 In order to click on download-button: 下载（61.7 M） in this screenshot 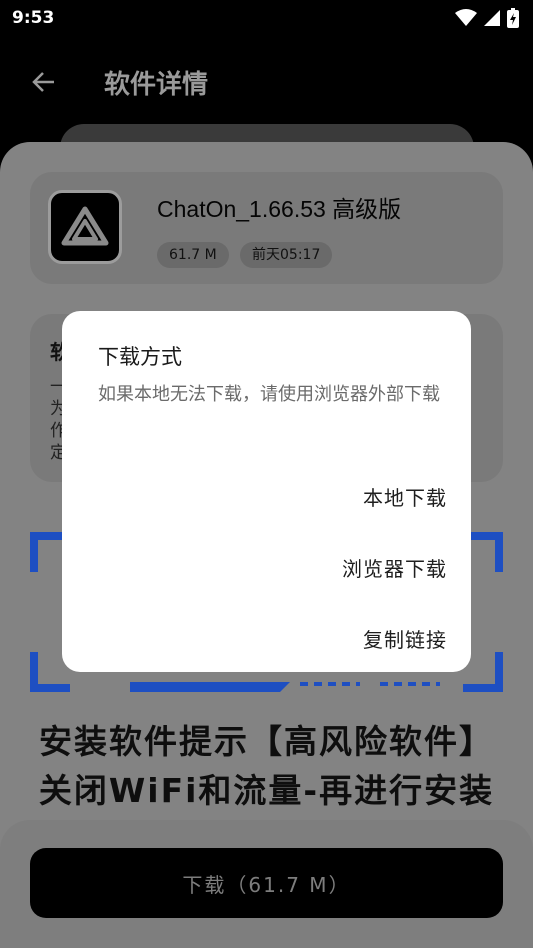, I will do `click(266, 883)`.